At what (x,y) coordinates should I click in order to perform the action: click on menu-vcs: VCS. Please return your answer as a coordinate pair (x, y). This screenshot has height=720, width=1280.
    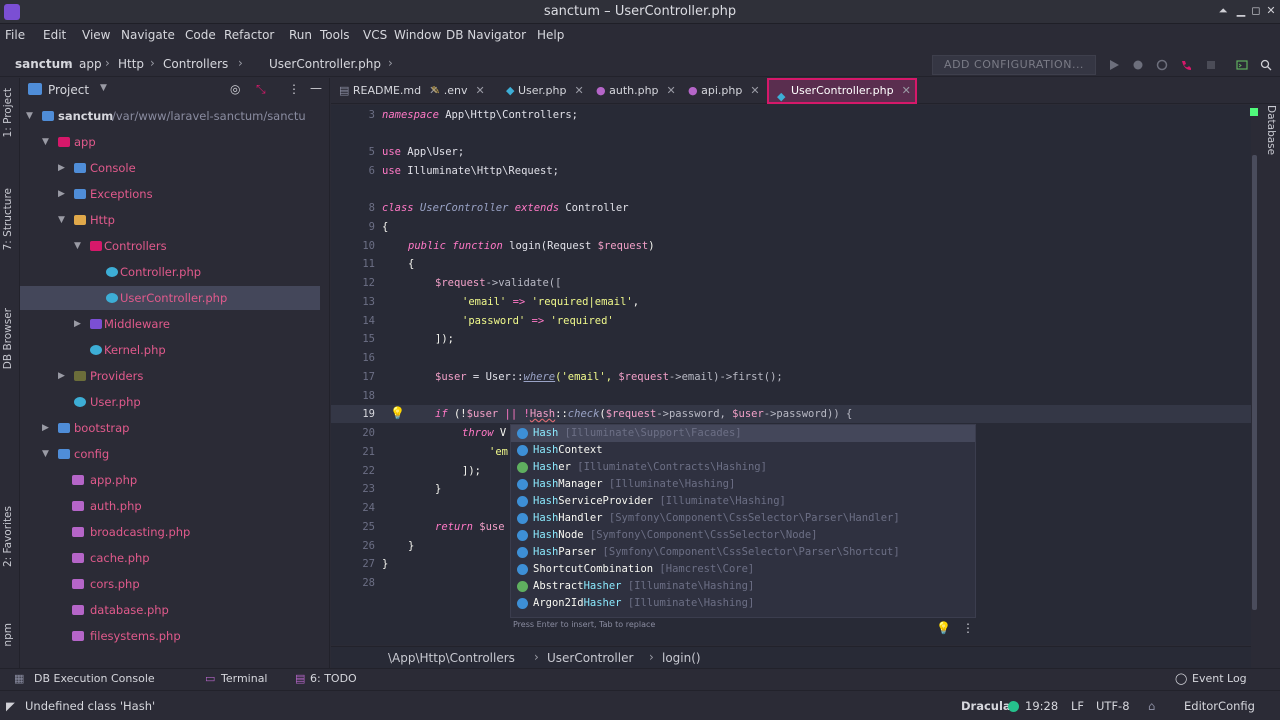
    Looking at the image, I should click on (375, 35).